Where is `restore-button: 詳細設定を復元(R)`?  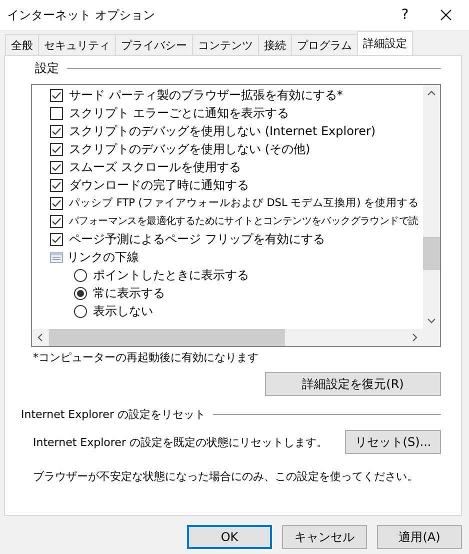 restore-button: 詳細設定を復元(R) is located at coordinates (353, 384).